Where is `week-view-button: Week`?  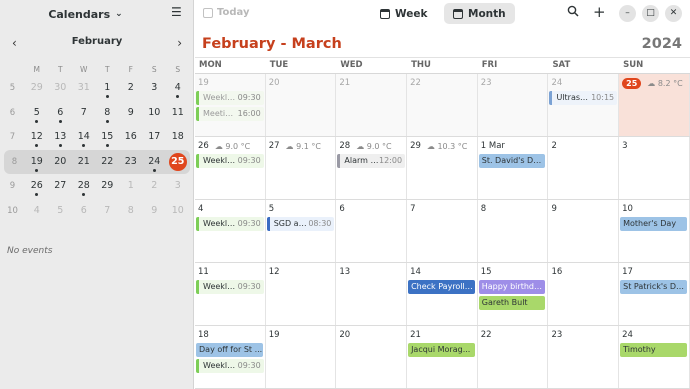 week-view-button: Week is located at coordinates (403, 13).